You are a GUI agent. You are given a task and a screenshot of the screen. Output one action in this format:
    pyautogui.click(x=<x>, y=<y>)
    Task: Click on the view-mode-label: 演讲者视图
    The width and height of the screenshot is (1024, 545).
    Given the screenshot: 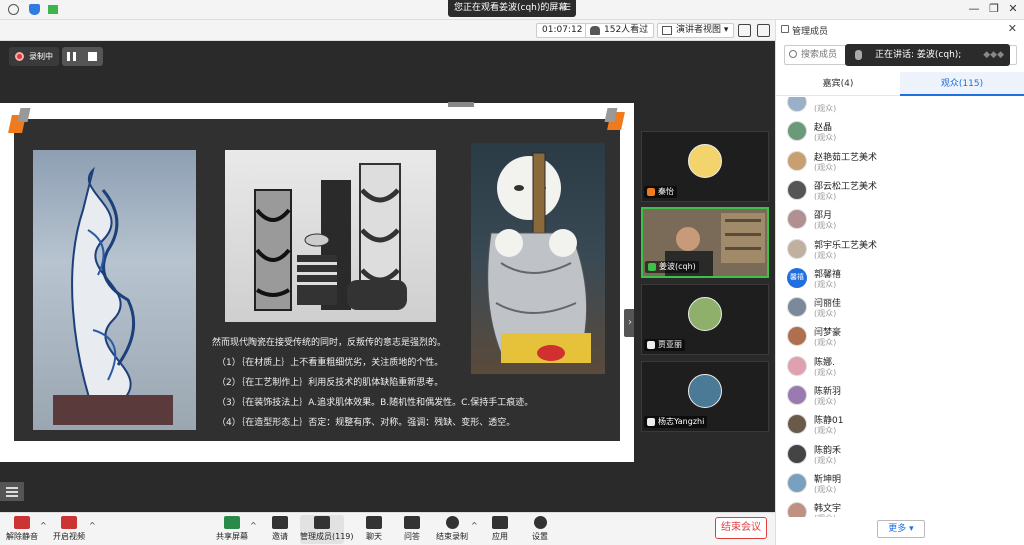 What is the action you would take?
    pyautogui.click(x=699, y=30)
    